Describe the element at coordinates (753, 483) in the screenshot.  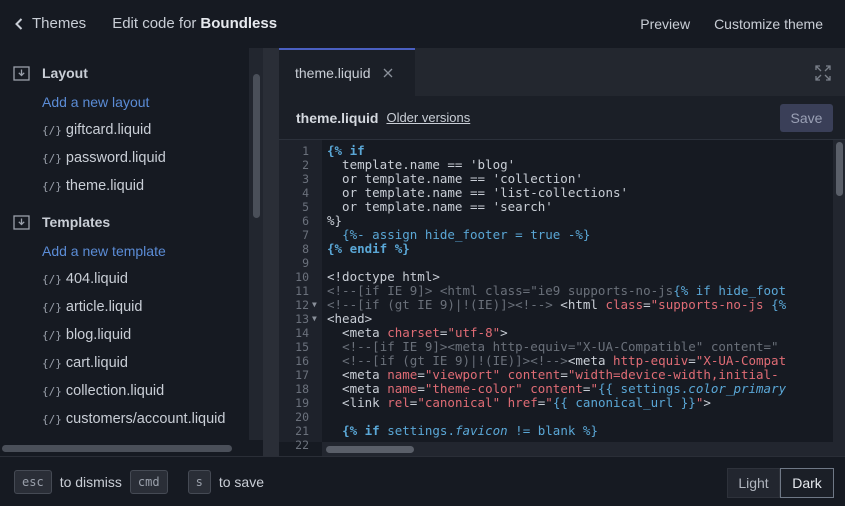
I see `light-theme-button: Light` at that location.